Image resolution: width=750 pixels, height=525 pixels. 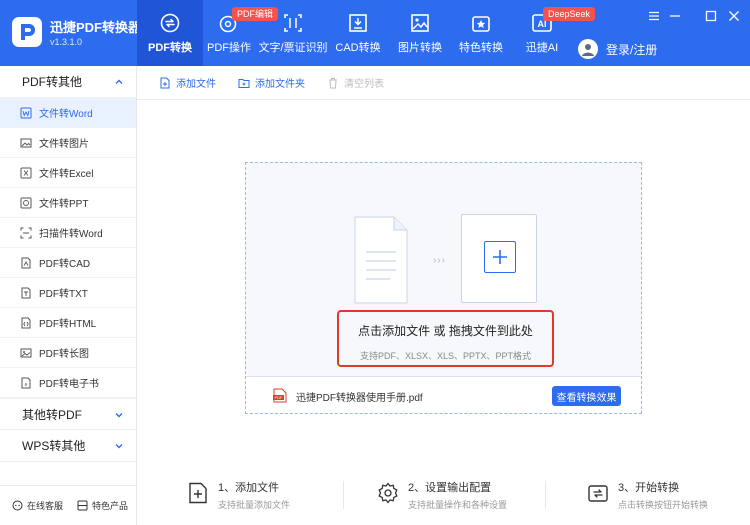 I want to click on sidebar-group-other-to-pdf: 其他转PDF, so click(x=68, y=414).